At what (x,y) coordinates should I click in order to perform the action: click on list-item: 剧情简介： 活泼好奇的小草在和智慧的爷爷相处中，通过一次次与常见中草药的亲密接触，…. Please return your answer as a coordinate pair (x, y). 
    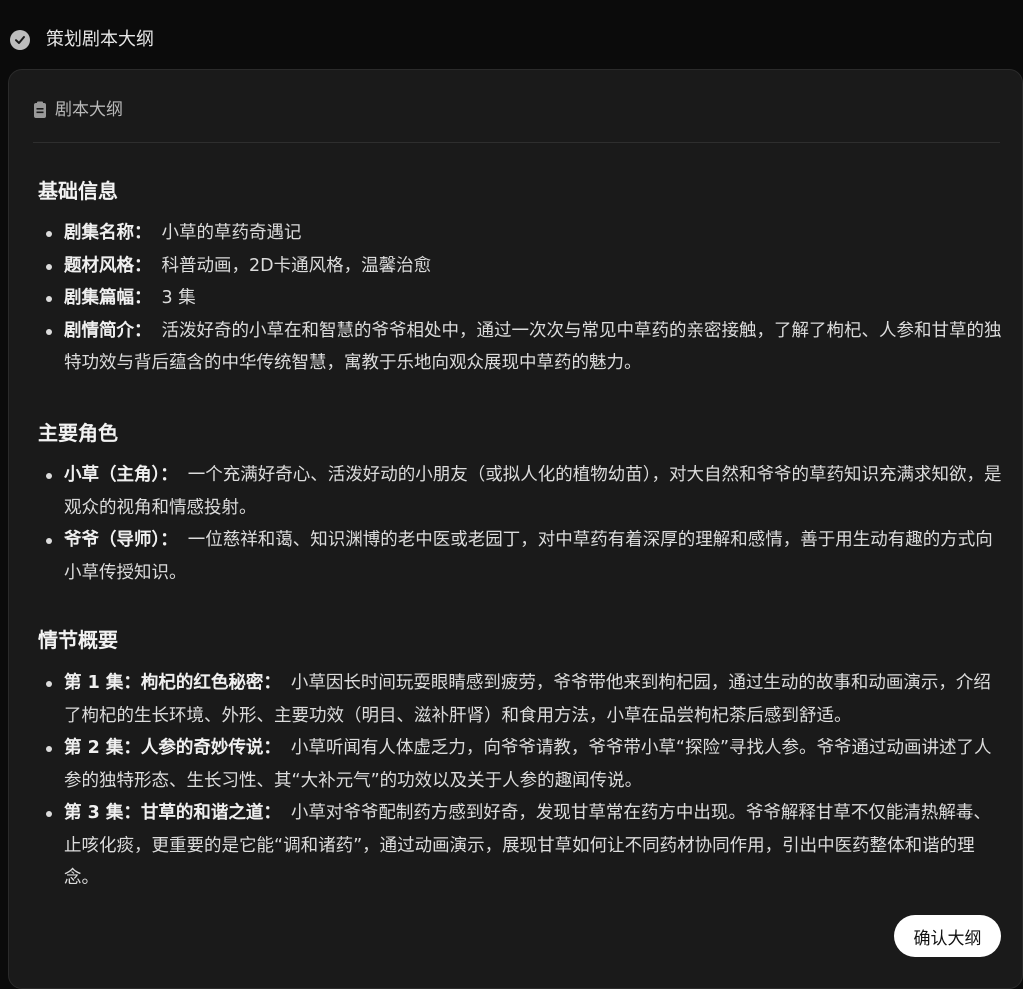
    Looking at the image, I should click on (520, 347).